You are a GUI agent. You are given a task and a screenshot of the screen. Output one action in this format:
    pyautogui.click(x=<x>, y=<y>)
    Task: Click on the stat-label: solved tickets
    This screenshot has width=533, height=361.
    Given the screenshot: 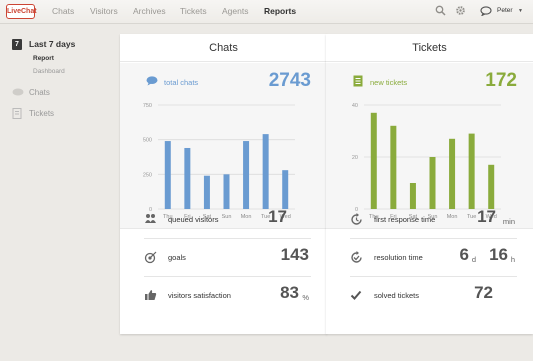 What is the action you would take?
    pyautogui.click(x=397, y=295)
    